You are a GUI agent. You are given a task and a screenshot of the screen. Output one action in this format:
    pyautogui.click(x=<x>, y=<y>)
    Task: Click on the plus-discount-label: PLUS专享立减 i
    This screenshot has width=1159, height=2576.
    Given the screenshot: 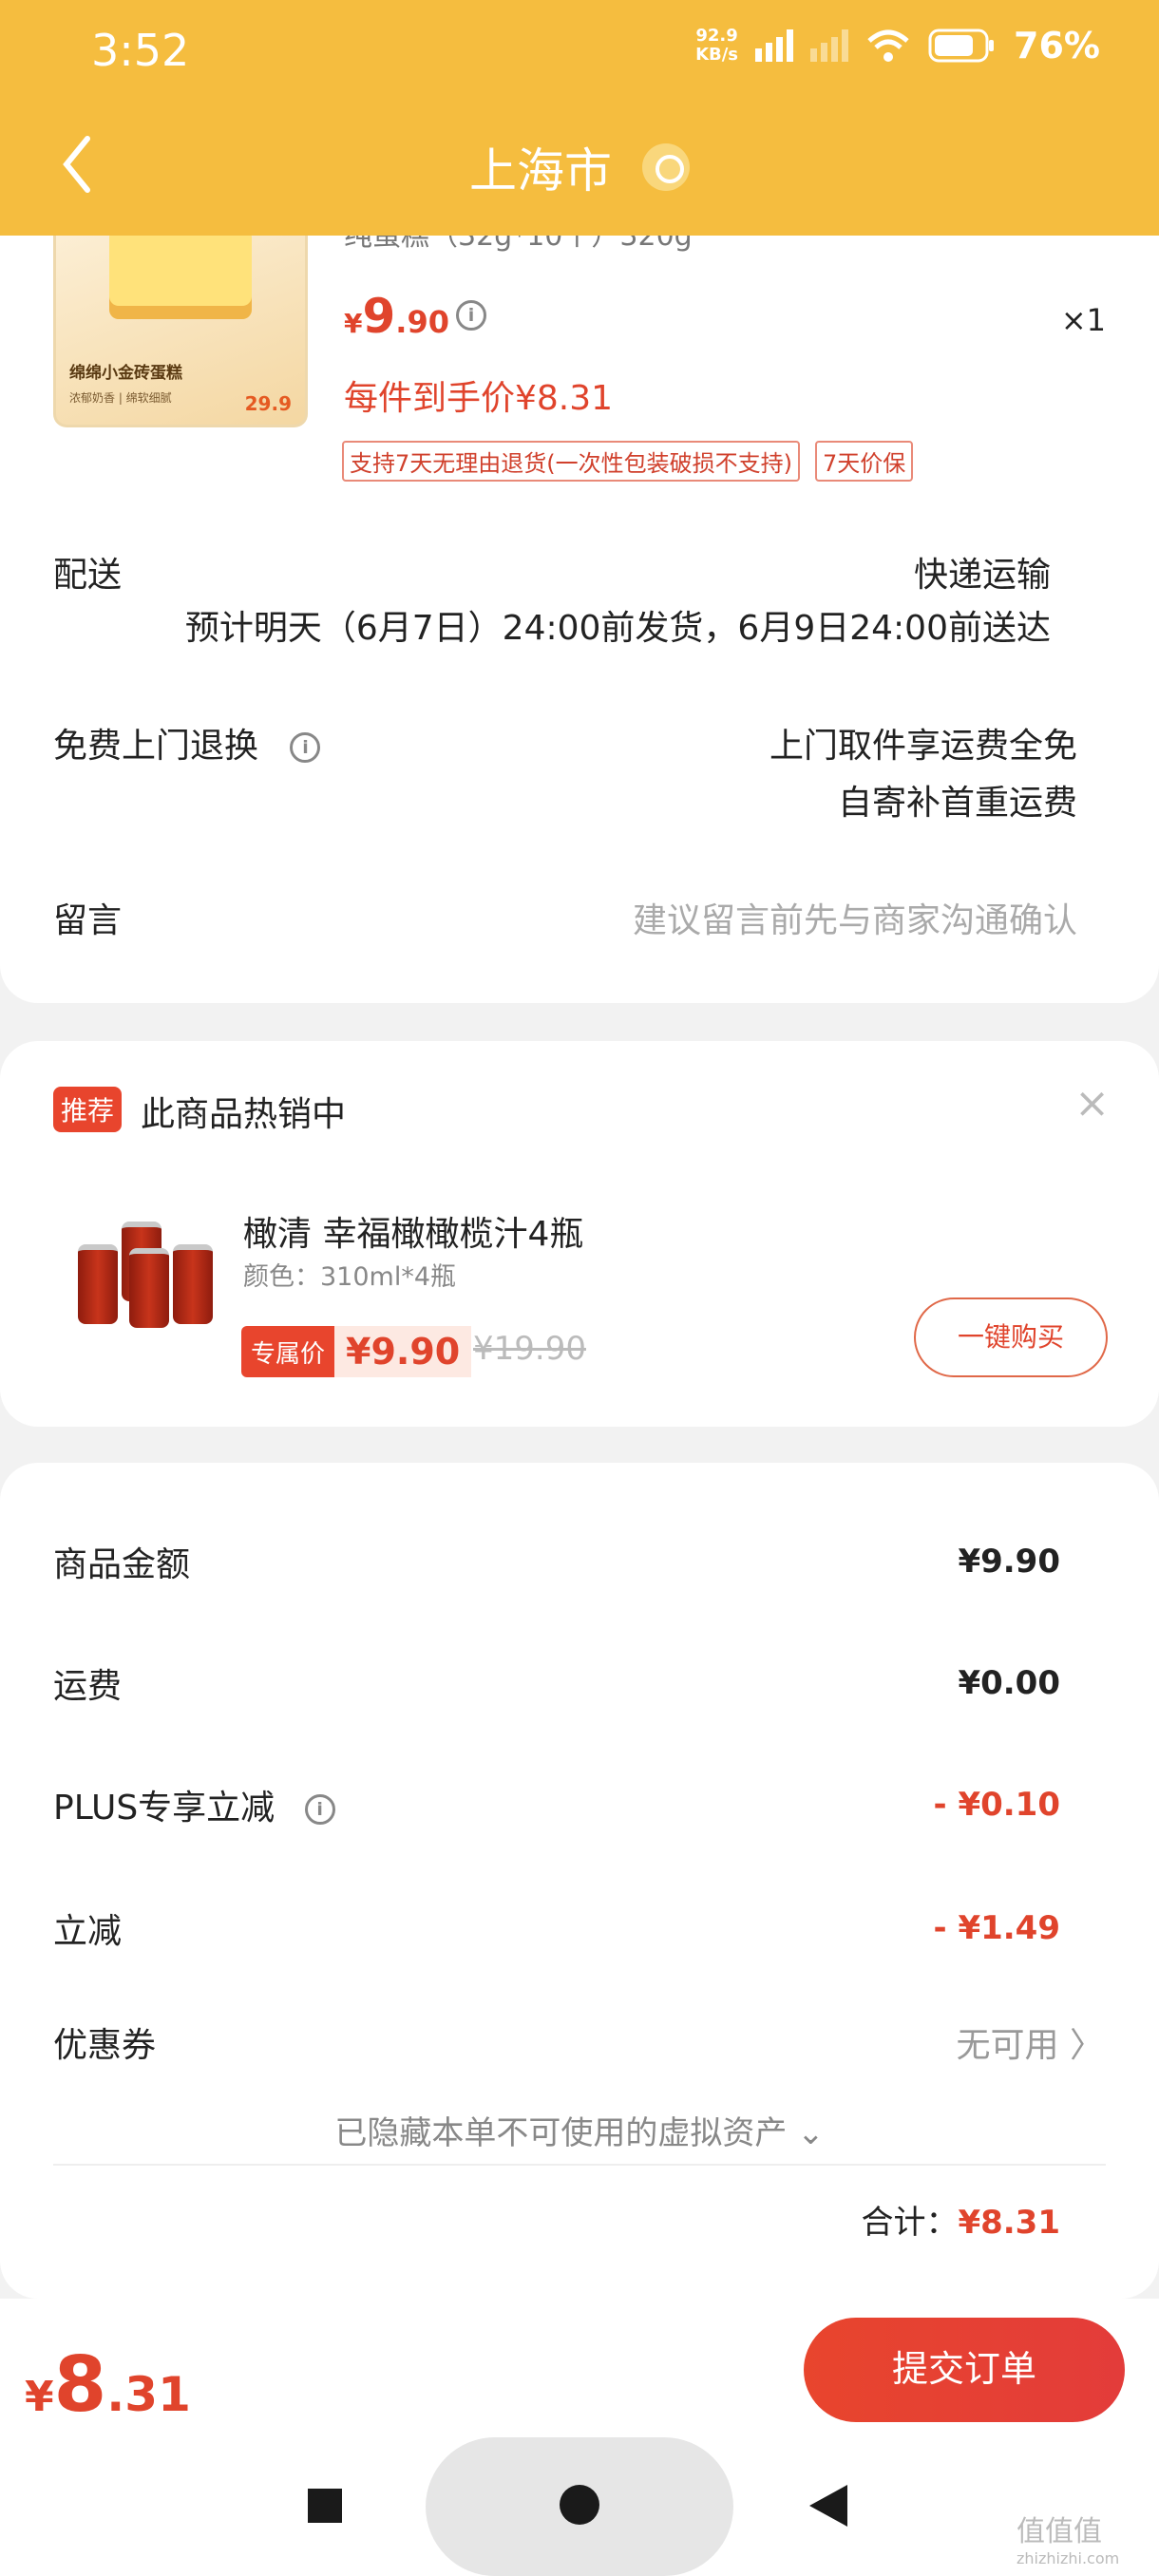 What is the action you would take?
    pyautogui.click(x=194, y=1804)
    